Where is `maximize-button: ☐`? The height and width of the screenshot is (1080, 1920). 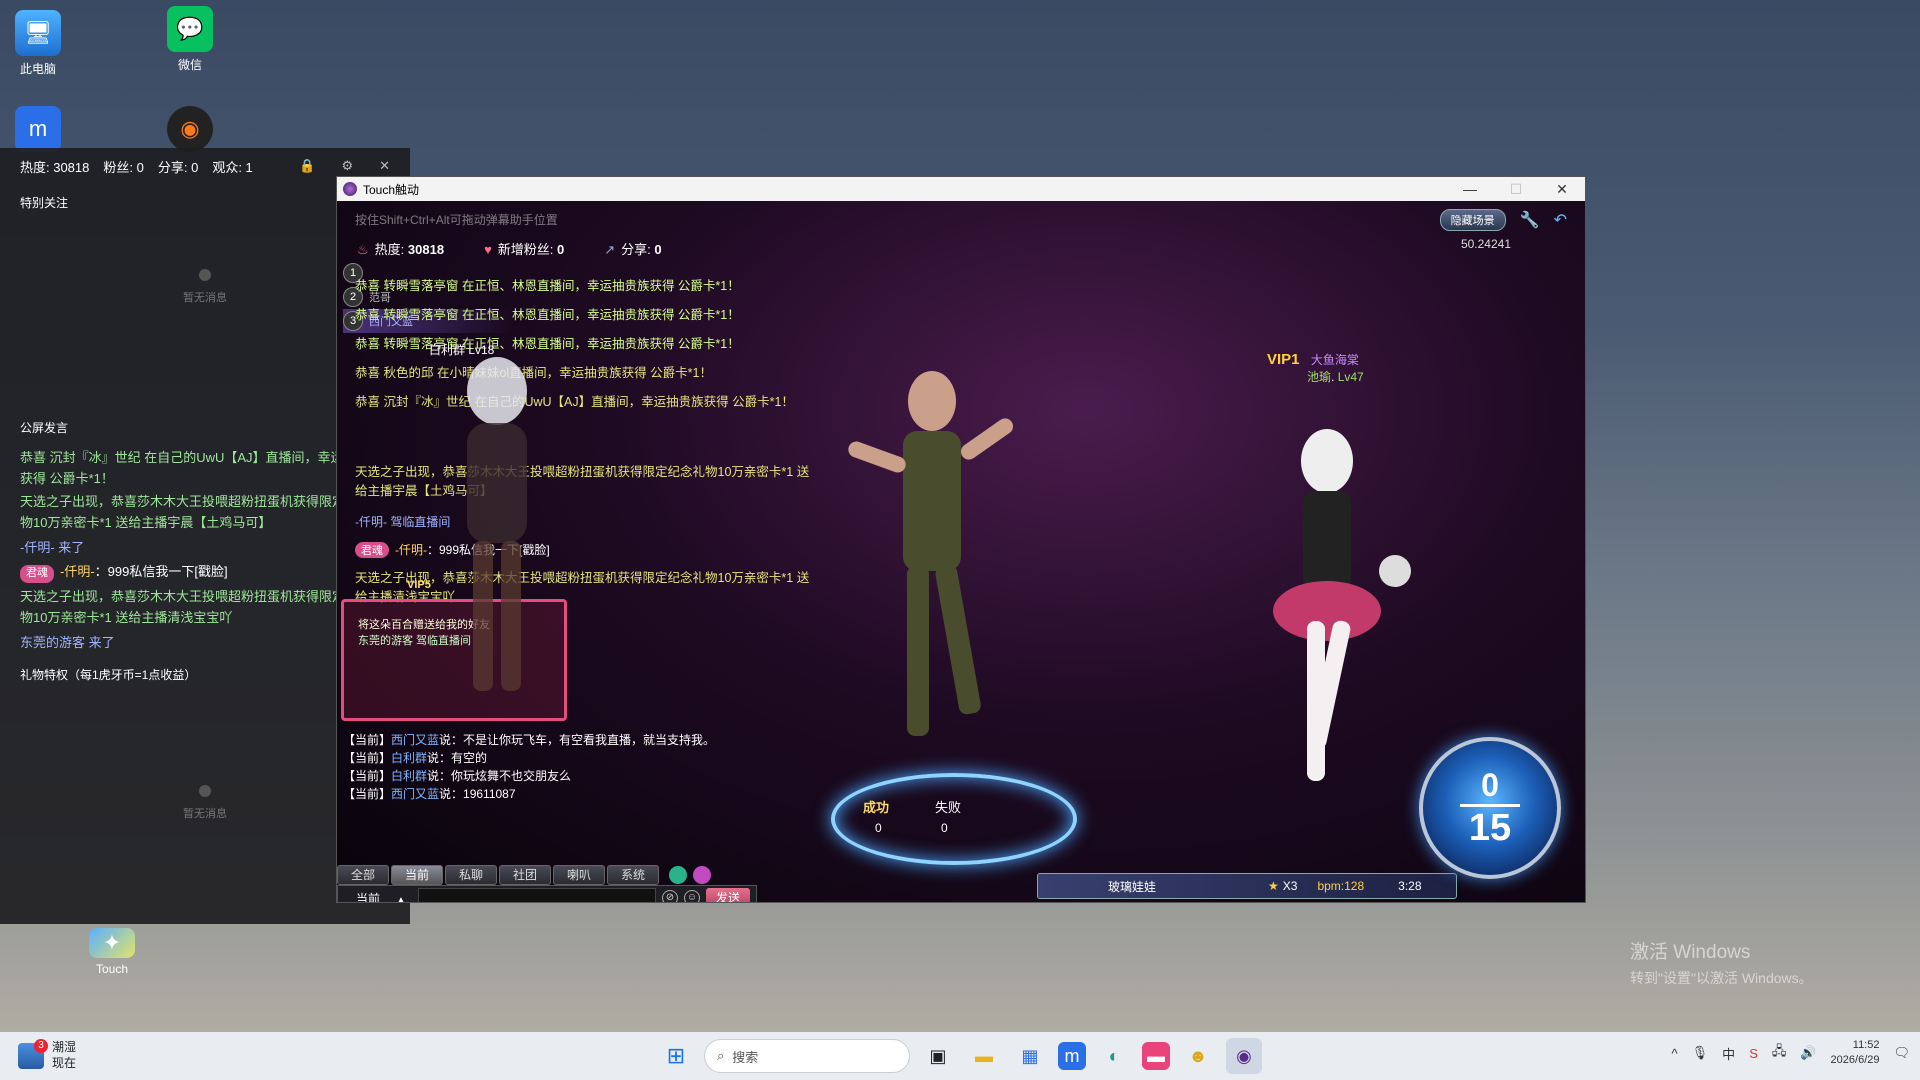 maximize-button: ☐ is located at coordinates (1516, 189).